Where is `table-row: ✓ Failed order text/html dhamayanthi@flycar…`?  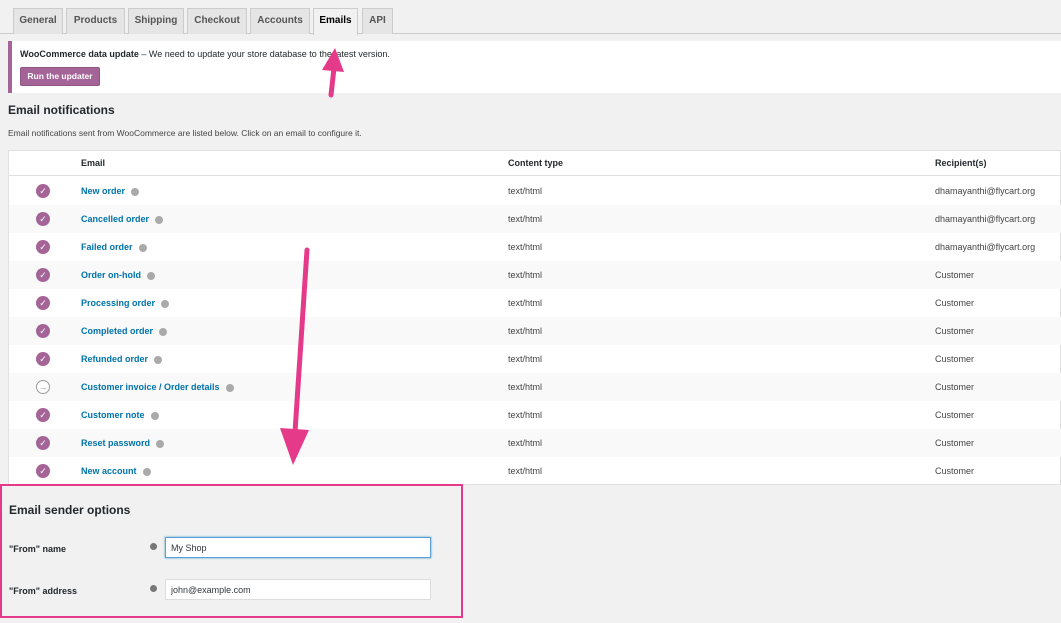
table-row: ✓ Failed order text/html dhamayanthi@flycar… is located at coordinates (535, 247).